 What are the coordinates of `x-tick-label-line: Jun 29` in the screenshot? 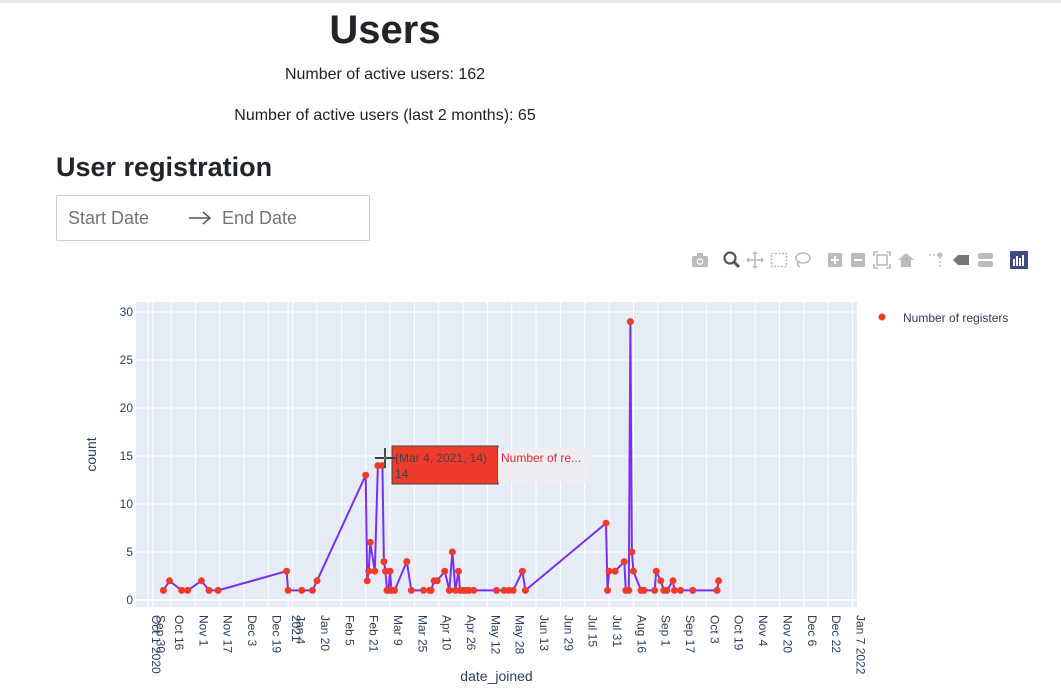 It's located at (568, 633).